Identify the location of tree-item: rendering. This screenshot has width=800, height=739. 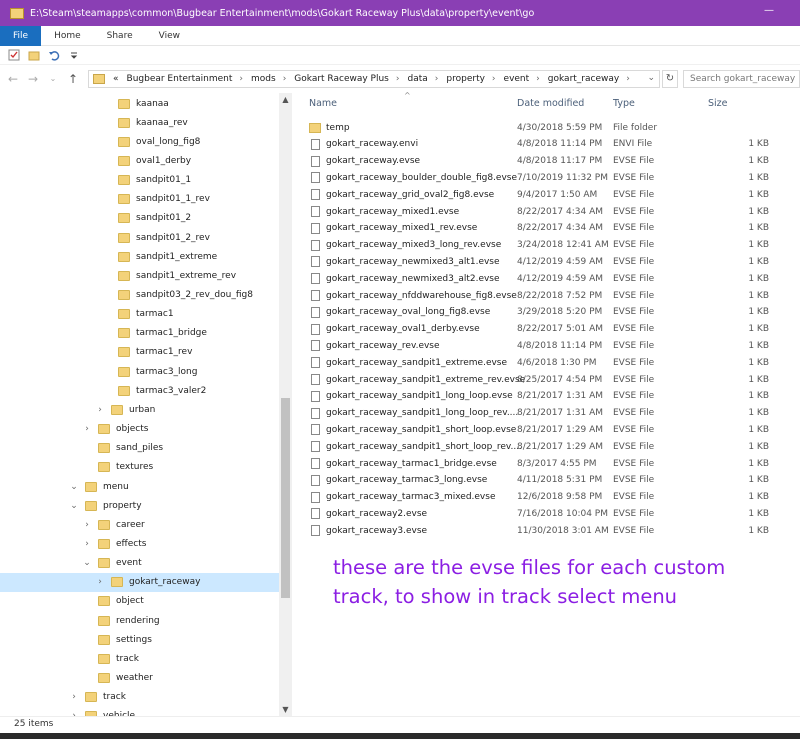
(139, 620).